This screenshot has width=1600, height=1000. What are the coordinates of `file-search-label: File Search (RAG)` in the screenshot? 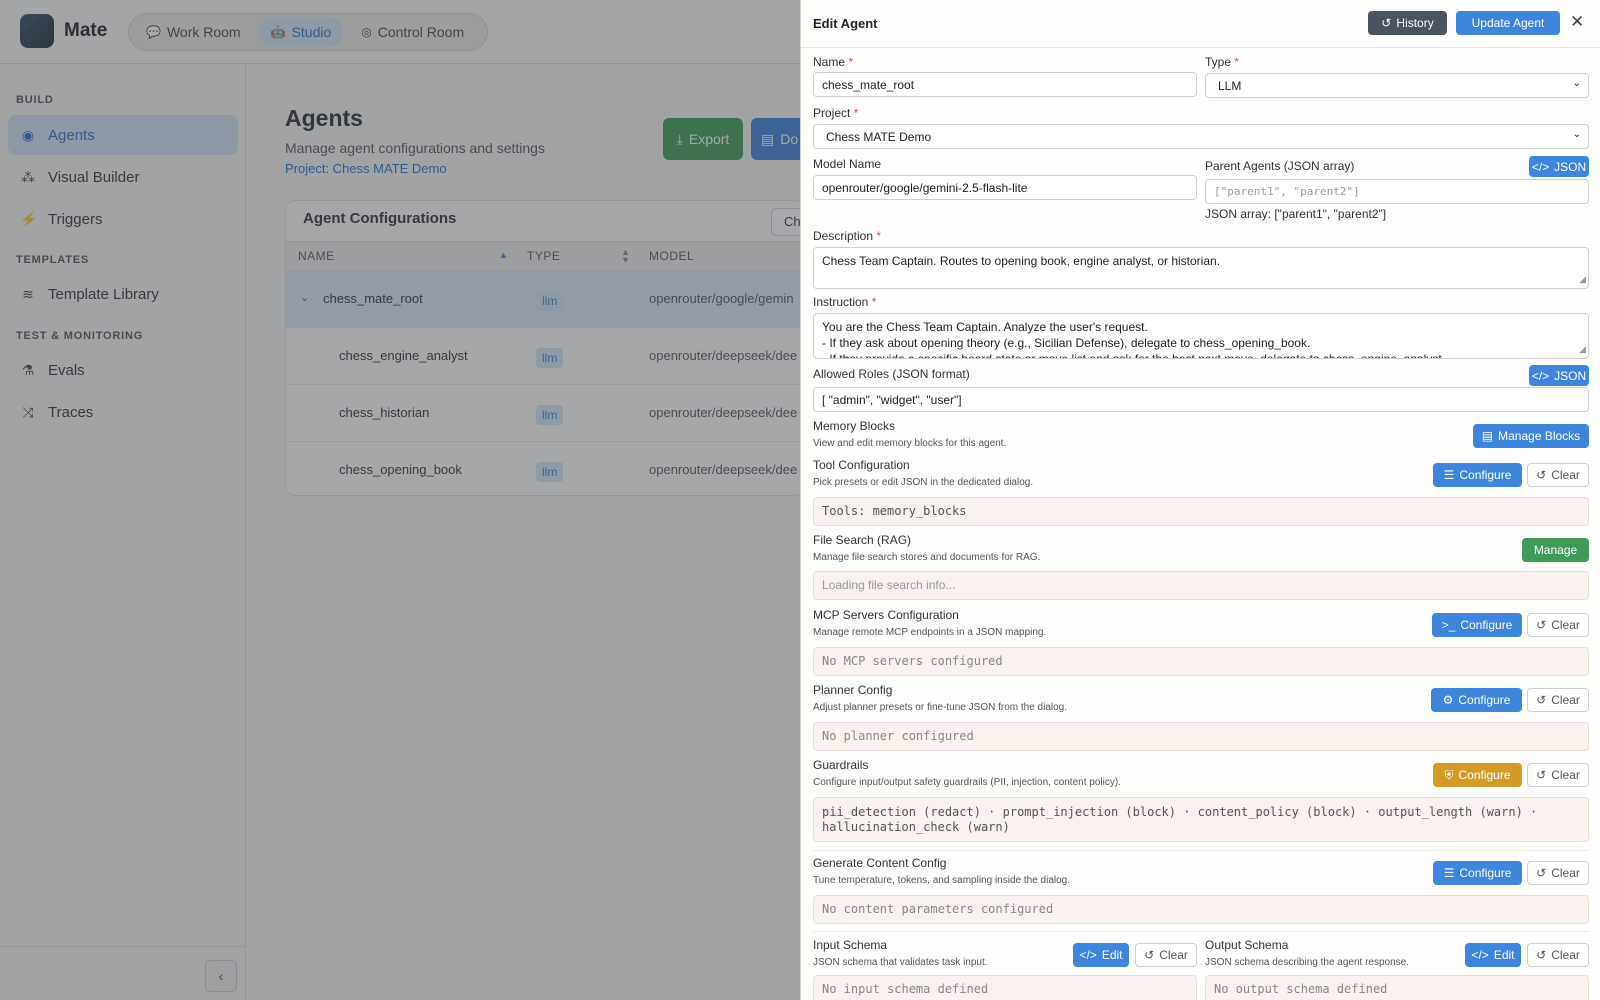 It's located at (862, 540).